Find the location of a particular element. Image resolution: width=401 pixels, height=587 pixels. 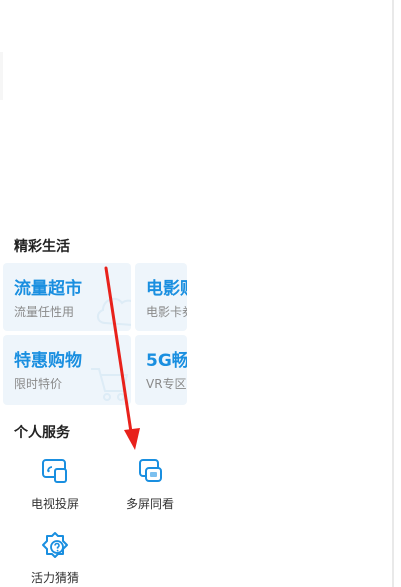

card-movie: 电影购 电影卡券 is located at coordinates (161, 297).